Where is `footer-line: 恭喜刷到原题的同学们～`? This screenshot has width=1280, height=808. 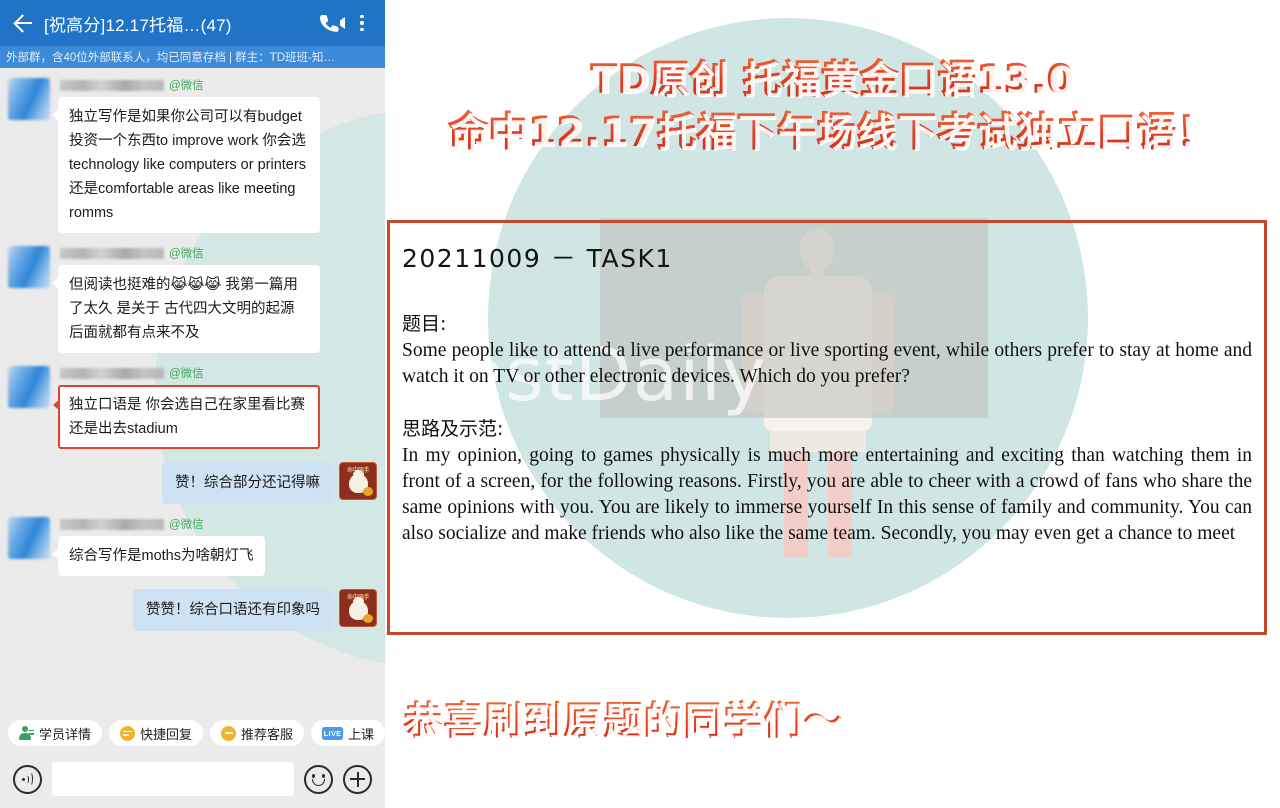 footer-line: 恭喜刷到原题的同学们～ is located at coordinates (623, 718).